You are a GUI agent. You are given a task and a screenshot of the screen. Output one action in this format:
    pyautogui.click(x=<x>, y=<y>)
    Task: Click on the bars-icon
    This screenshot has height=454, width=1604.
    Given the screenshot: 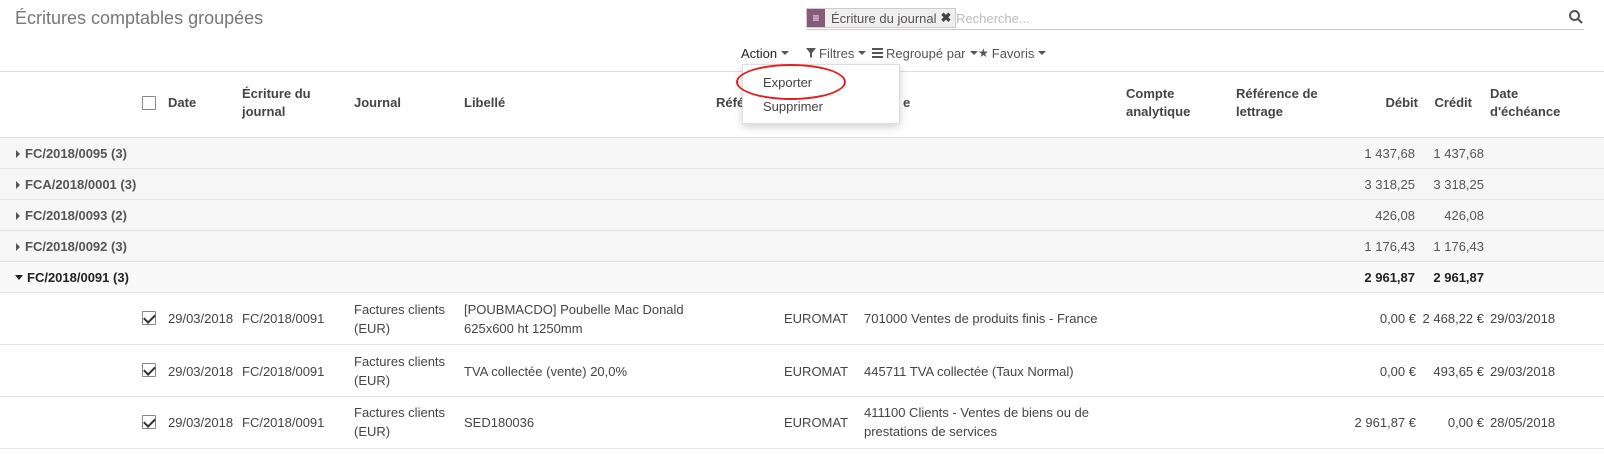 What is the action you would take?
    pyautogui.click(x=877, y=53)
    